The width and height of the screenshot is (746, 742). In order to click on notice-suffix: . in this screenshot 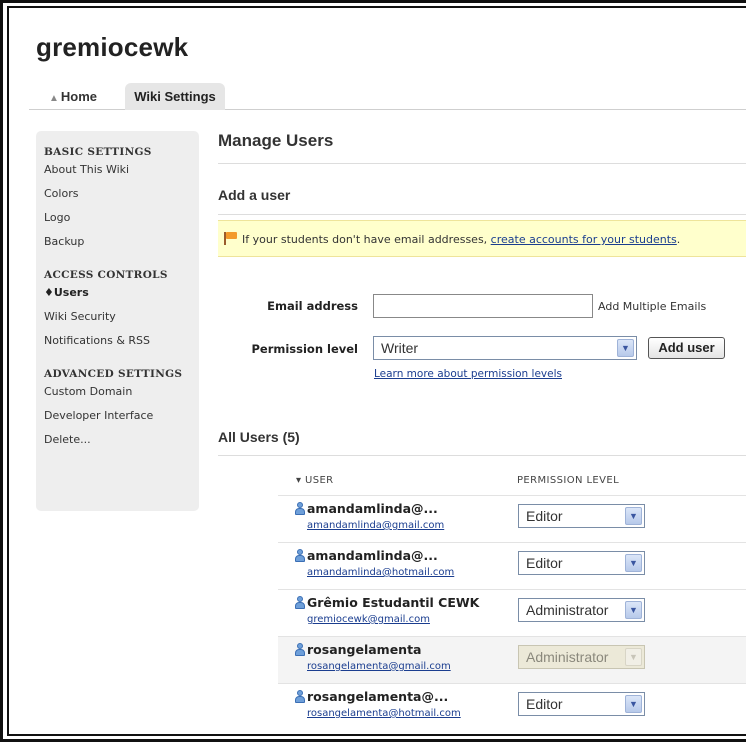, I will do `click(678, 239)`.